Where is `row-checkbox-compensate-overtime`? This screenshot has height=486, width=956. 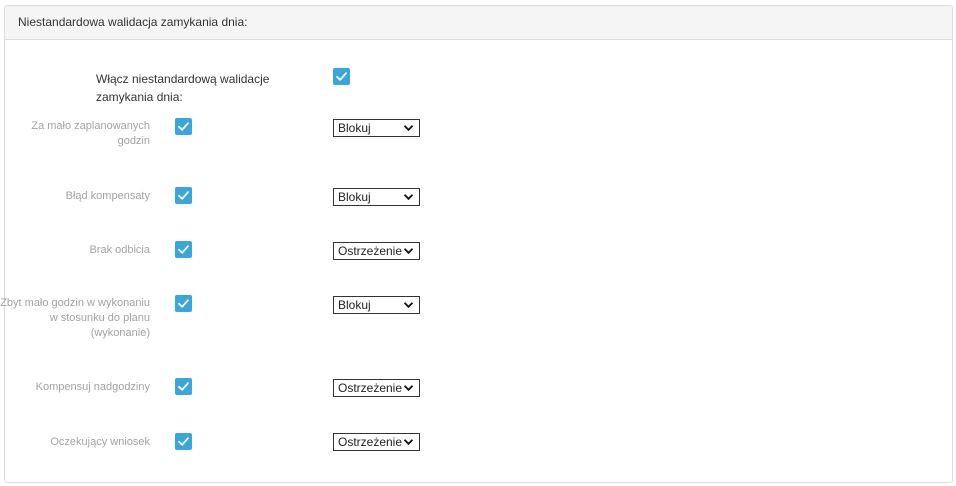
row-checkbox-compensate-overtime is located at coordinates (183, 386).